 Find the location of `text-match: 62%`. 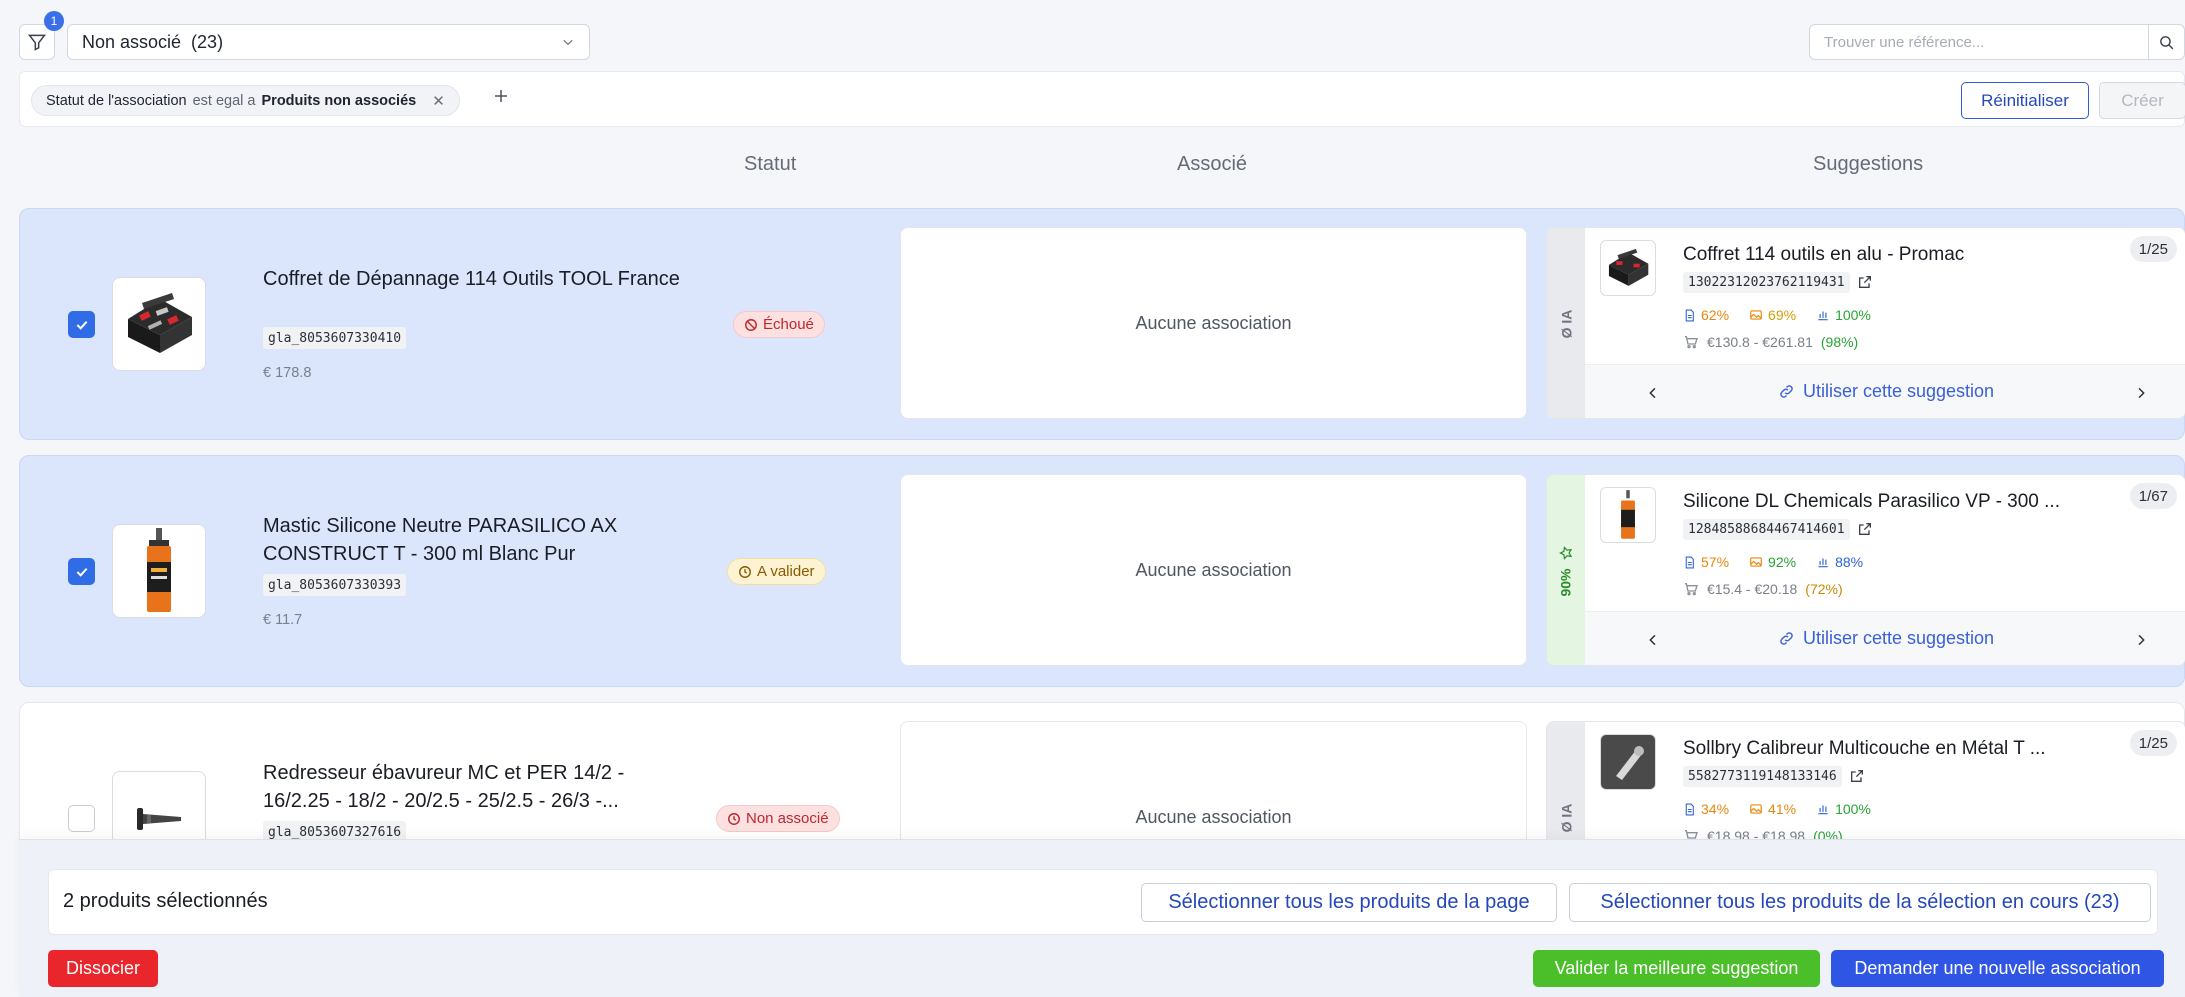

text-match: 62% is located at coordinates (1706, 315).